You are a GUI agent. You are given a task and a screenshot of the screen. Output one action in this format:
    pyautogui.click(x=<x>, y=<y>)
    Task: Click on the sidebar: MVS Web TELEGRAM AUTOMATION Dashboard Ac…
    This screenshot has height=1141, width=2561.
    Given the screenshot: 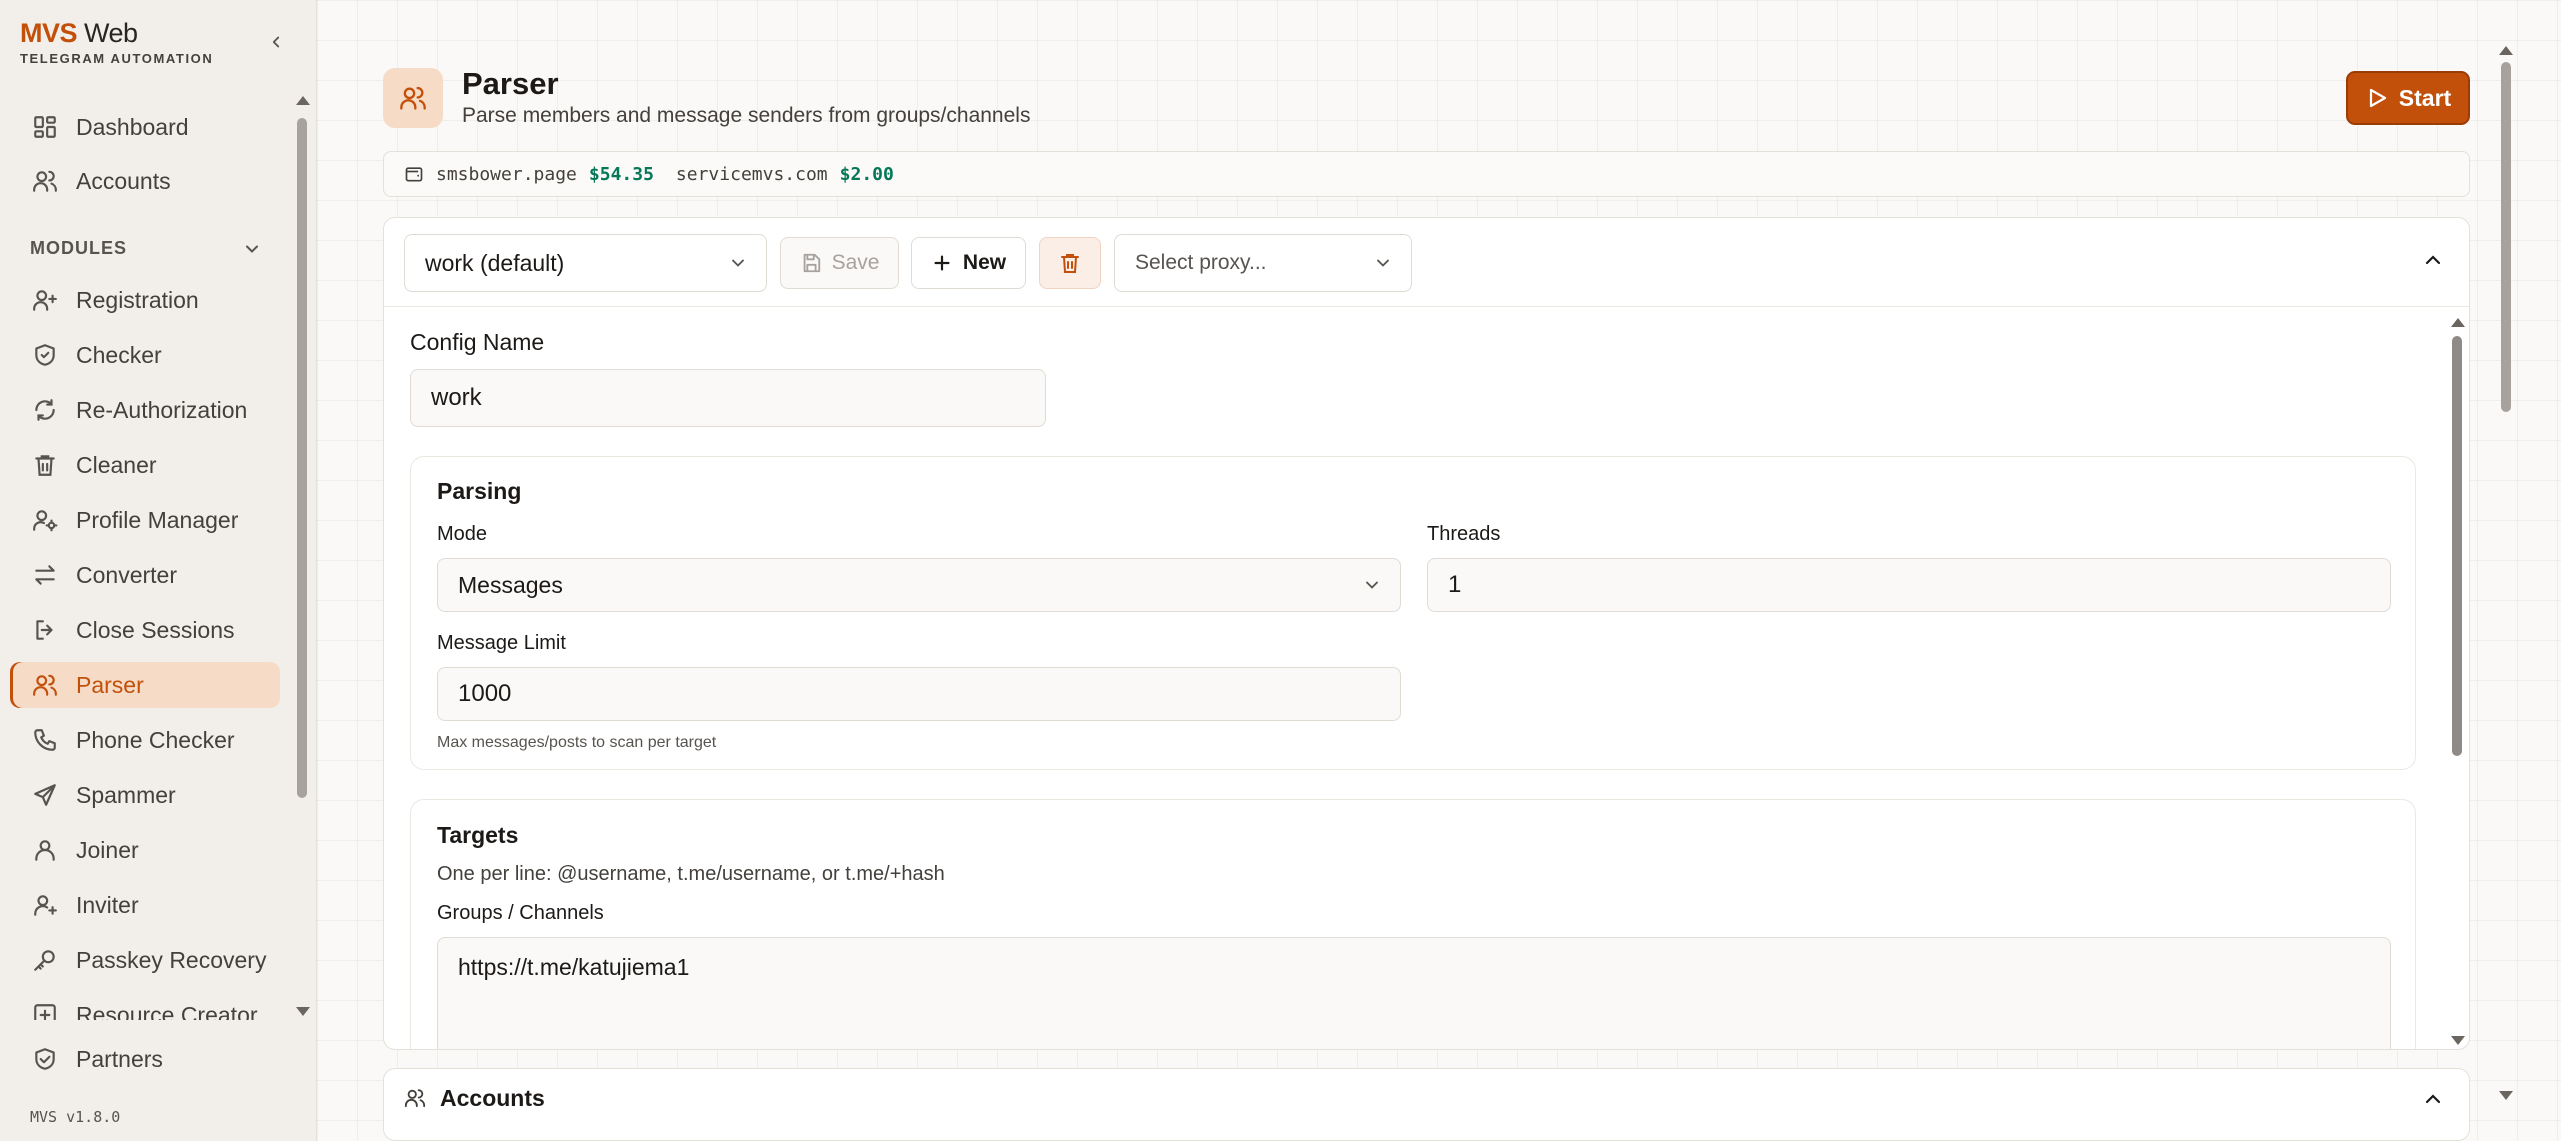 What is the action you would take?
    pyautogui.click(x=158, y=570)
    